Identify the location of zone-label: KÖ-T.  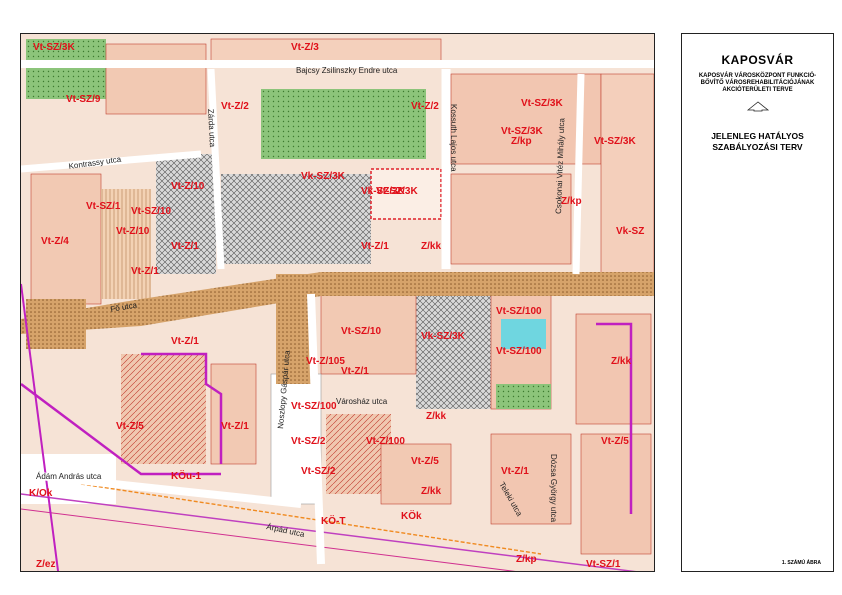
(333, 520).